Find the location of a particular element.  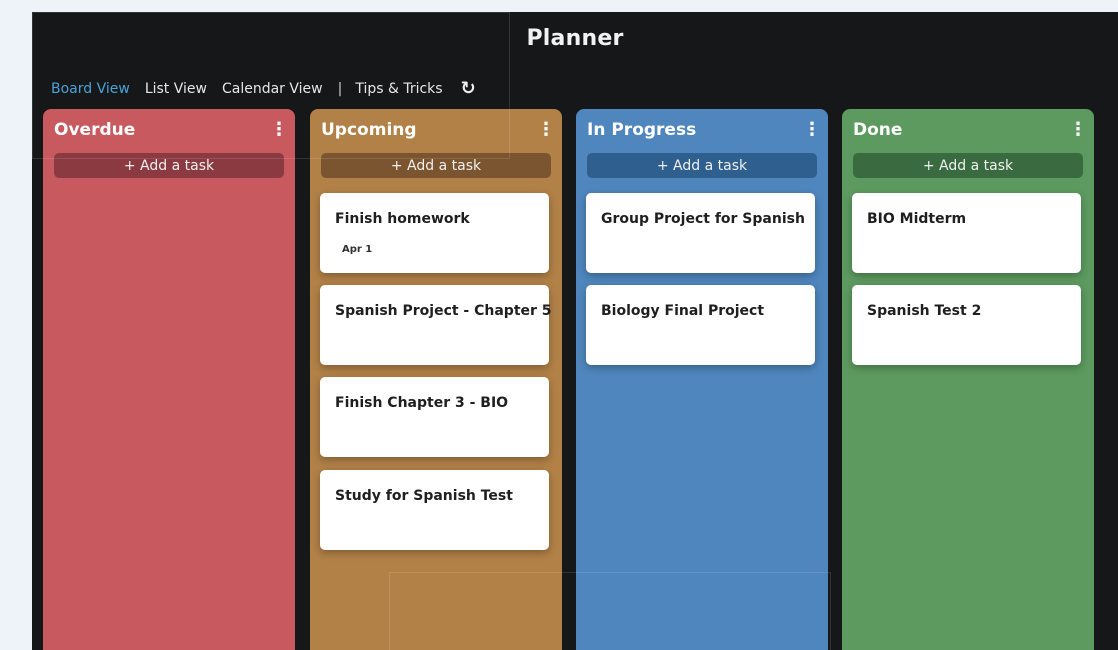

task-title: BIO Midterm is located at coordinates (917, 219).